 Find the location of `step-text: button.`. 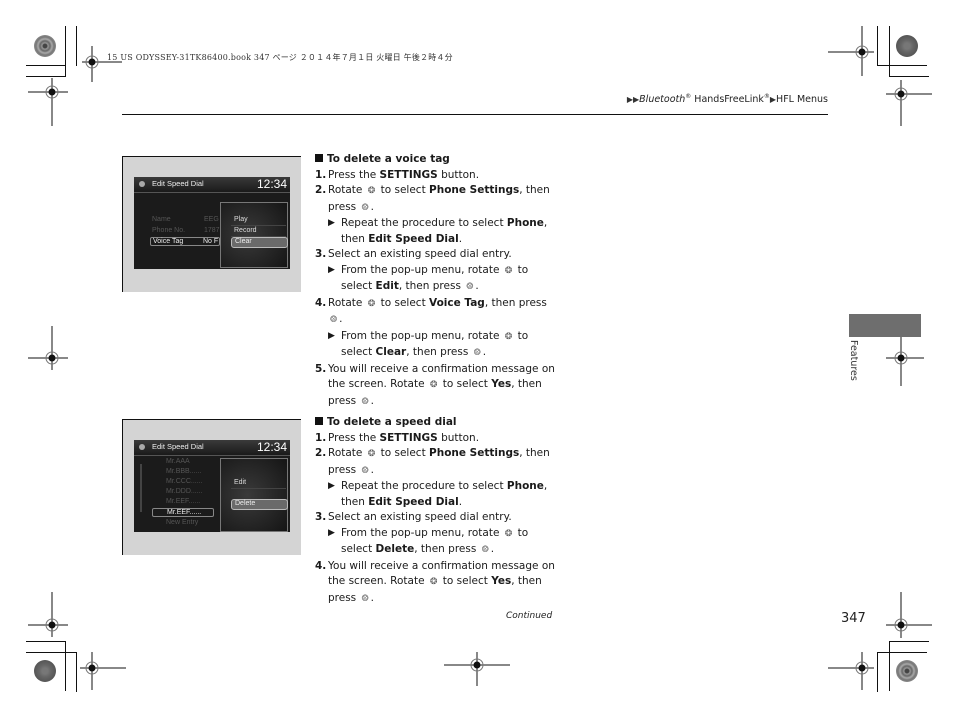

step-text: button. is located at coordinates (458, 174).